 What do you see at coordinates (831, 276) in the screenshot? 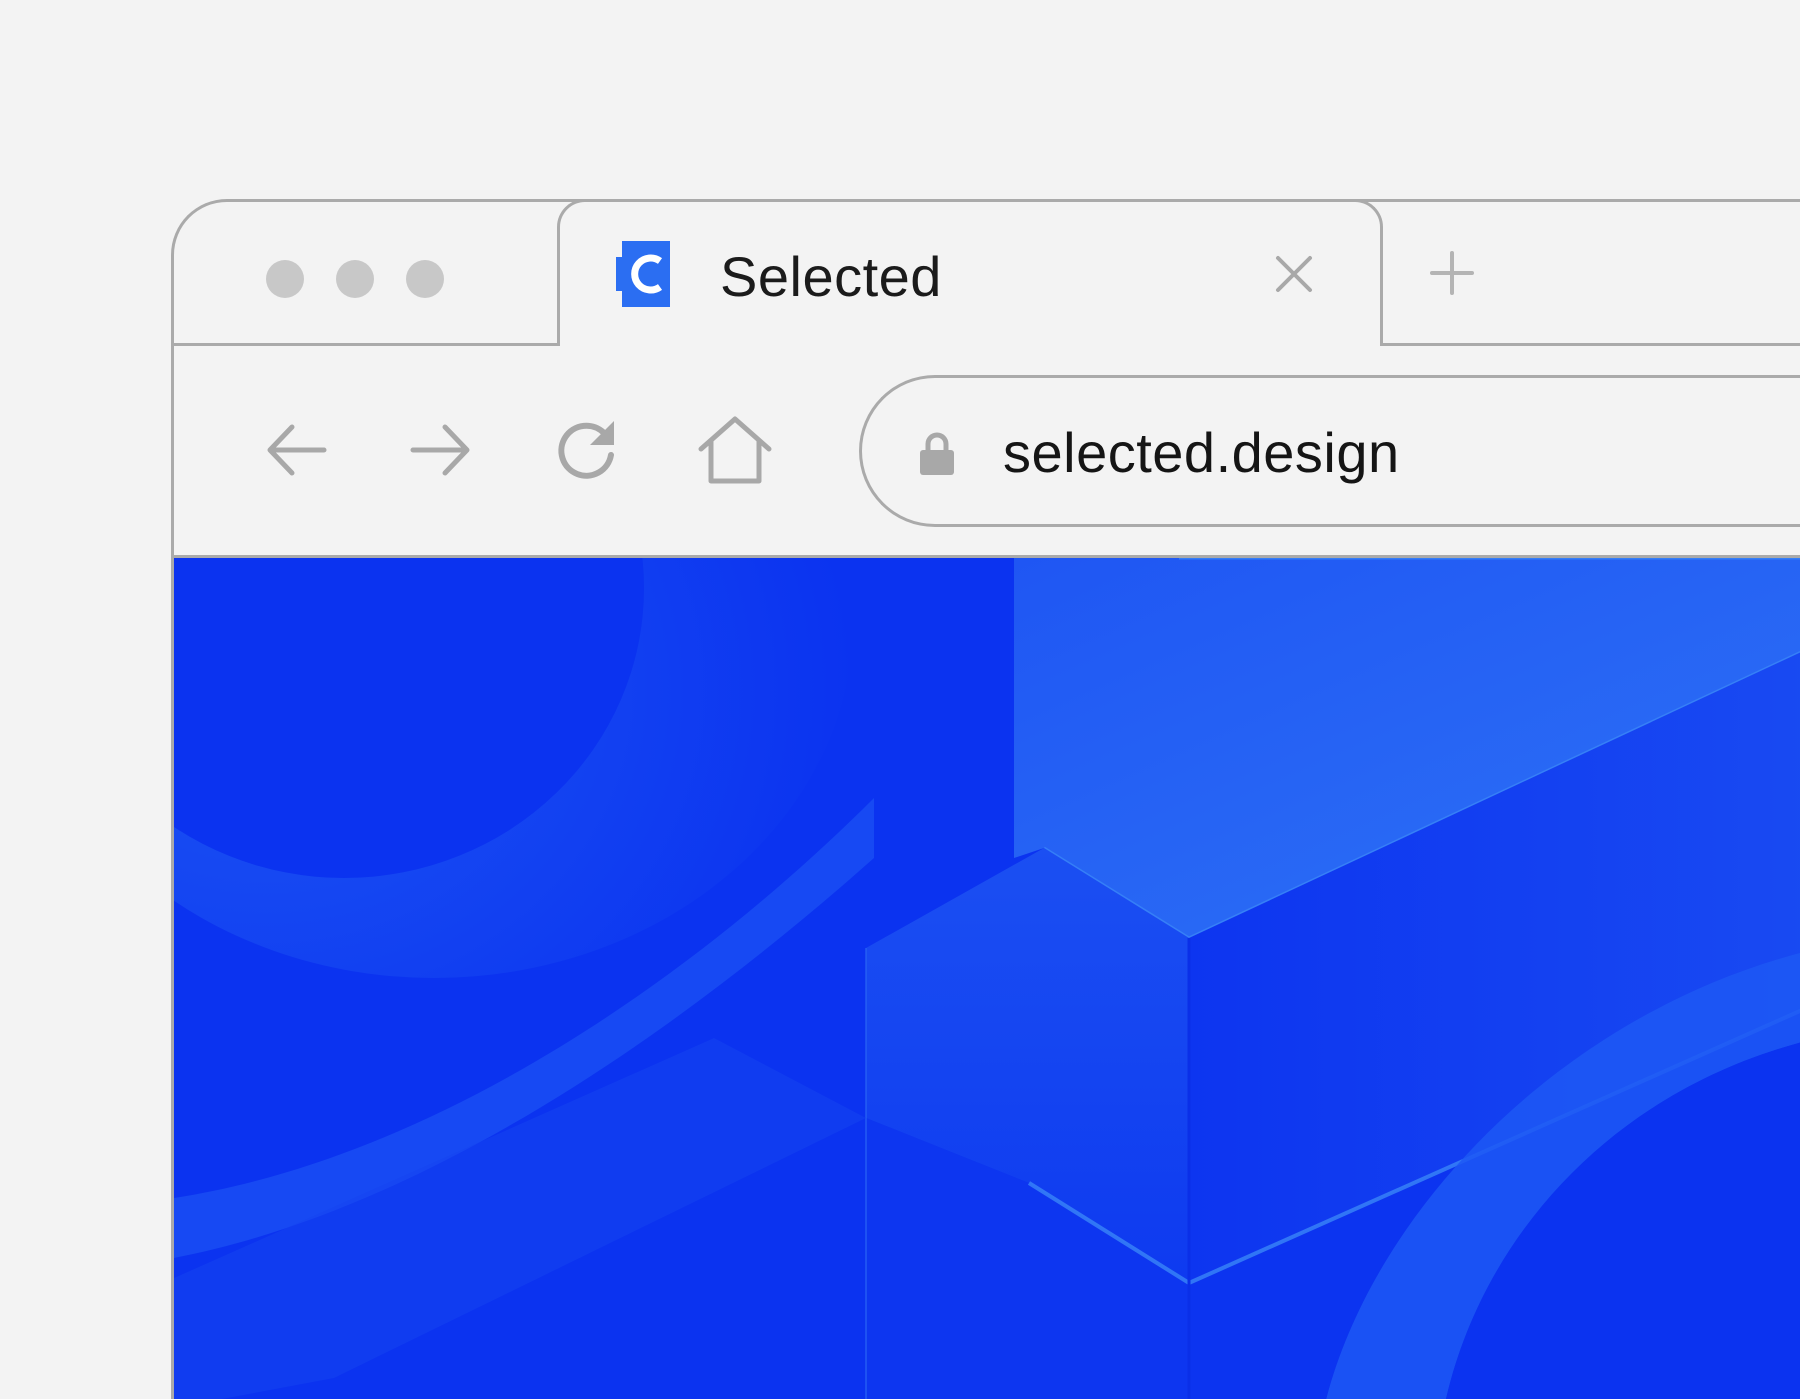
I see `tab-title: Selected` at bounding box center [831, 276].